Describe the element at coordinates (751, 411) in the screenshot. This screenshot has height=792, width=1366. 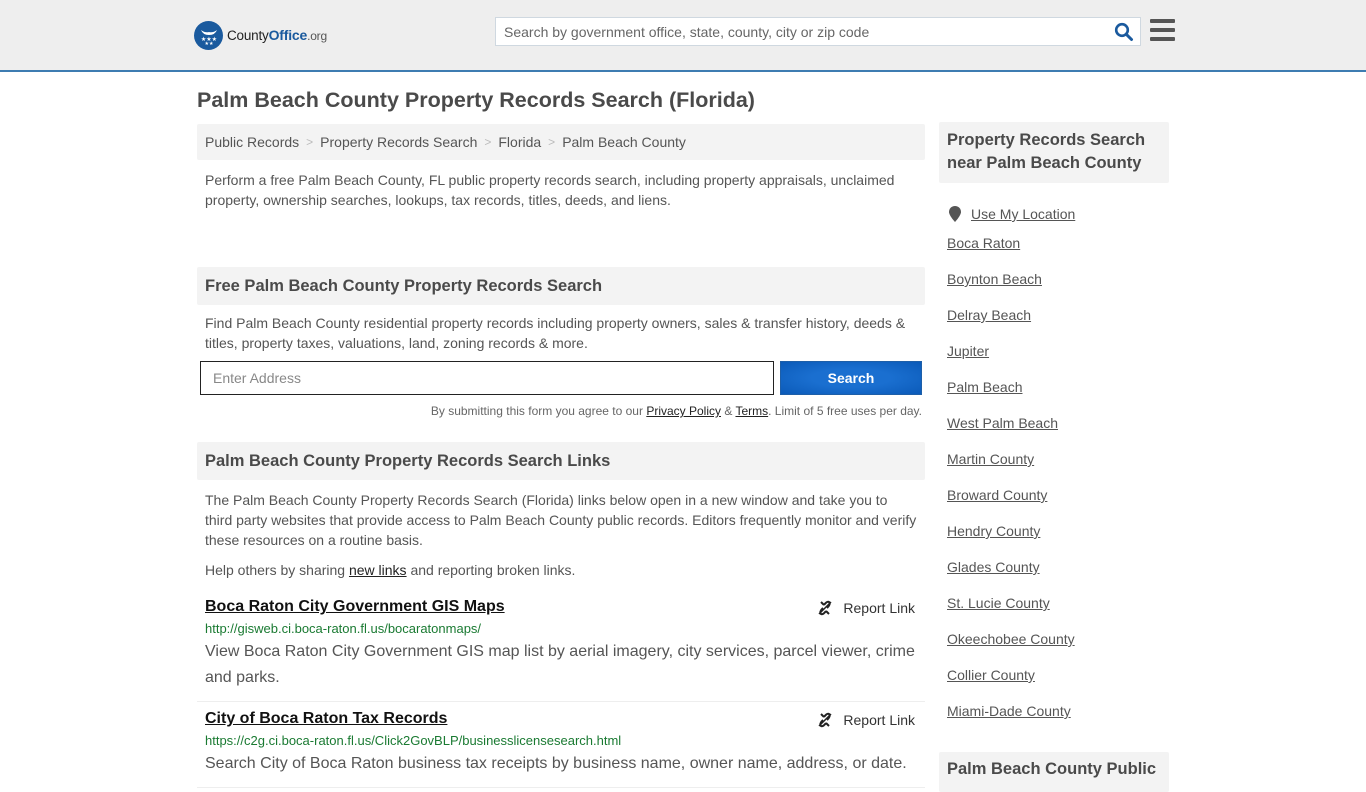
I see `terms-link: Terms` at that location.